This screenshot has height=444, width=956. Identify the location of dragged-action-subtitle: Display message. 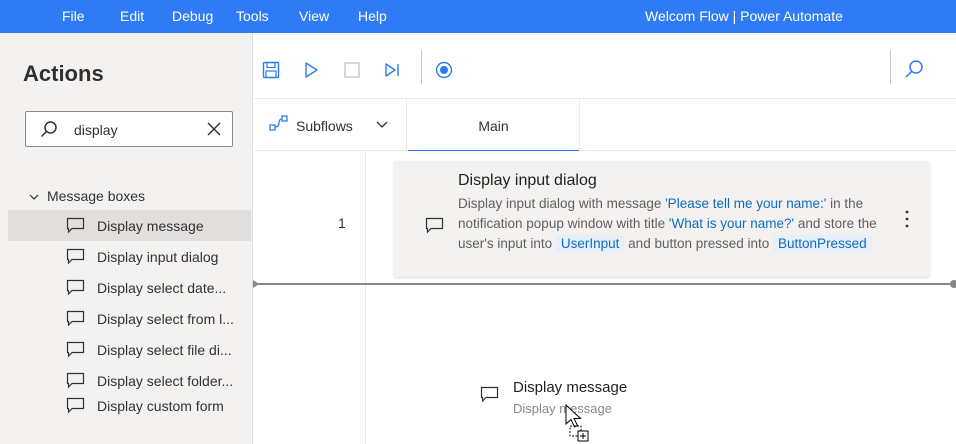
(562, 408).